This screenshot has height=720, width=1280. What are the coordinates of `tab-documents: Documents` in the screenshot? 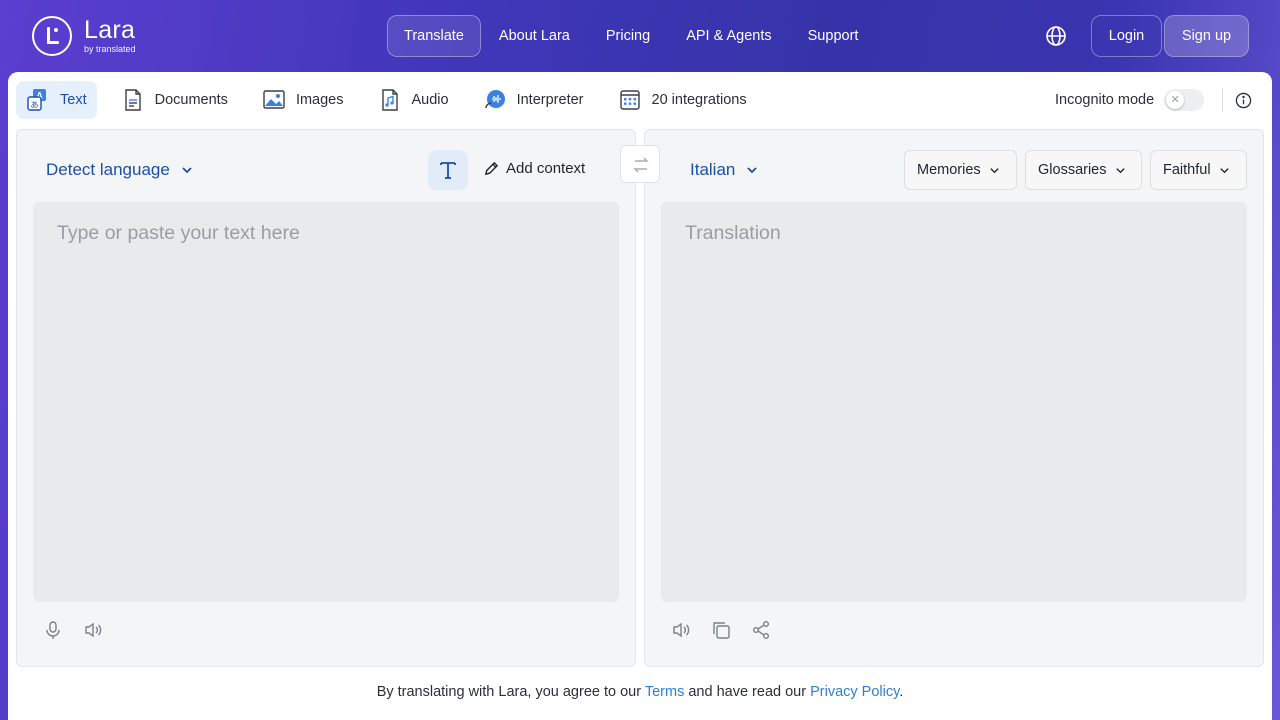 It's located at (174, 100).